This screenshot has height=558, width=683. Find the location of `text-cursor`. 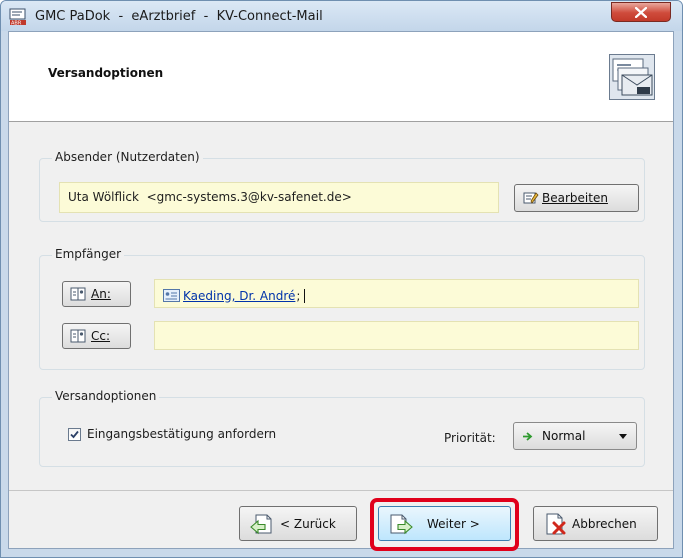

text-cursor is located at coordinates (305, 295).